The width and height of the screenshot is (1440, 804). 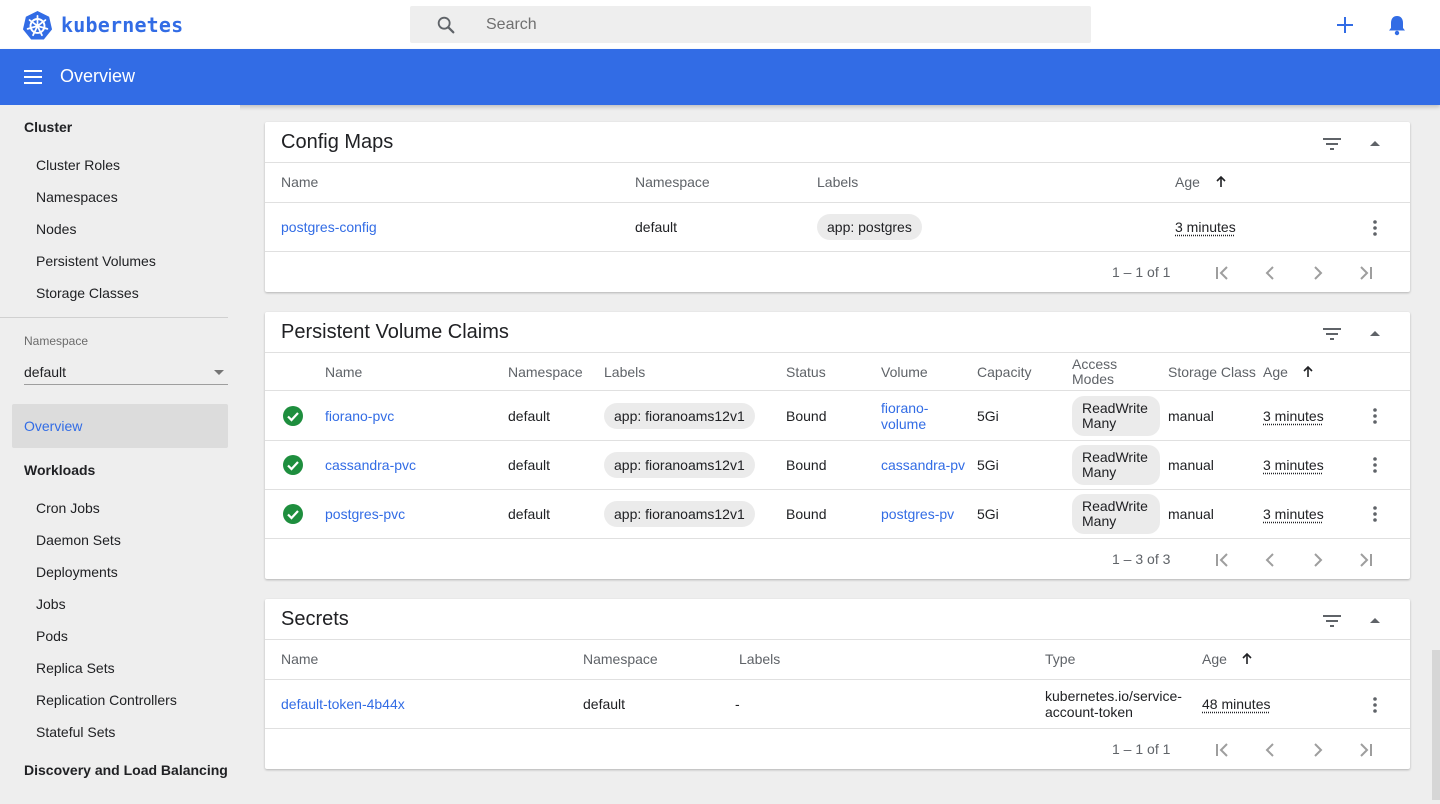 I want to click on namespace-select: default, so click(x=126, y=371).